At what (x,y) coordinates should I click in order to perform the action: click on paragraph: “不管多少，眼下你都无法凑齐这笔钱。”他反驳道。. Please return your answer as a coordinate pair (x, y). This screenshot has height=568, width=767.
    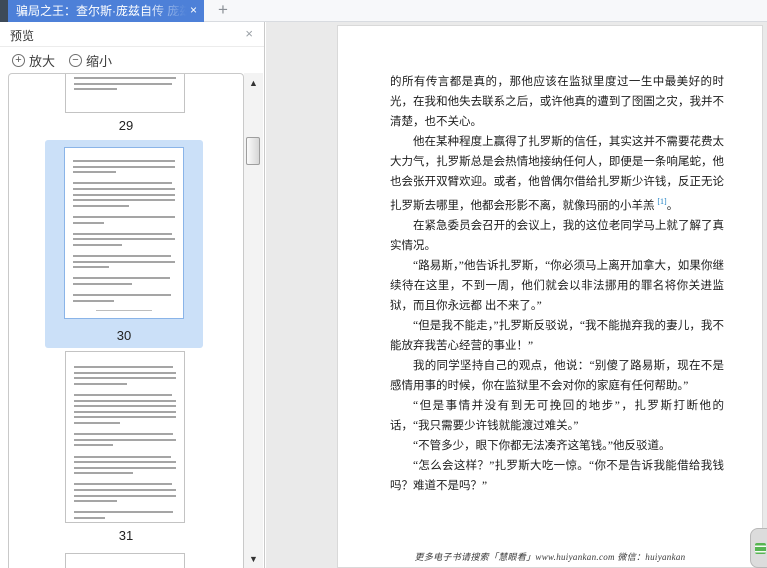
    Looking at the image, I should click on (542, 445).